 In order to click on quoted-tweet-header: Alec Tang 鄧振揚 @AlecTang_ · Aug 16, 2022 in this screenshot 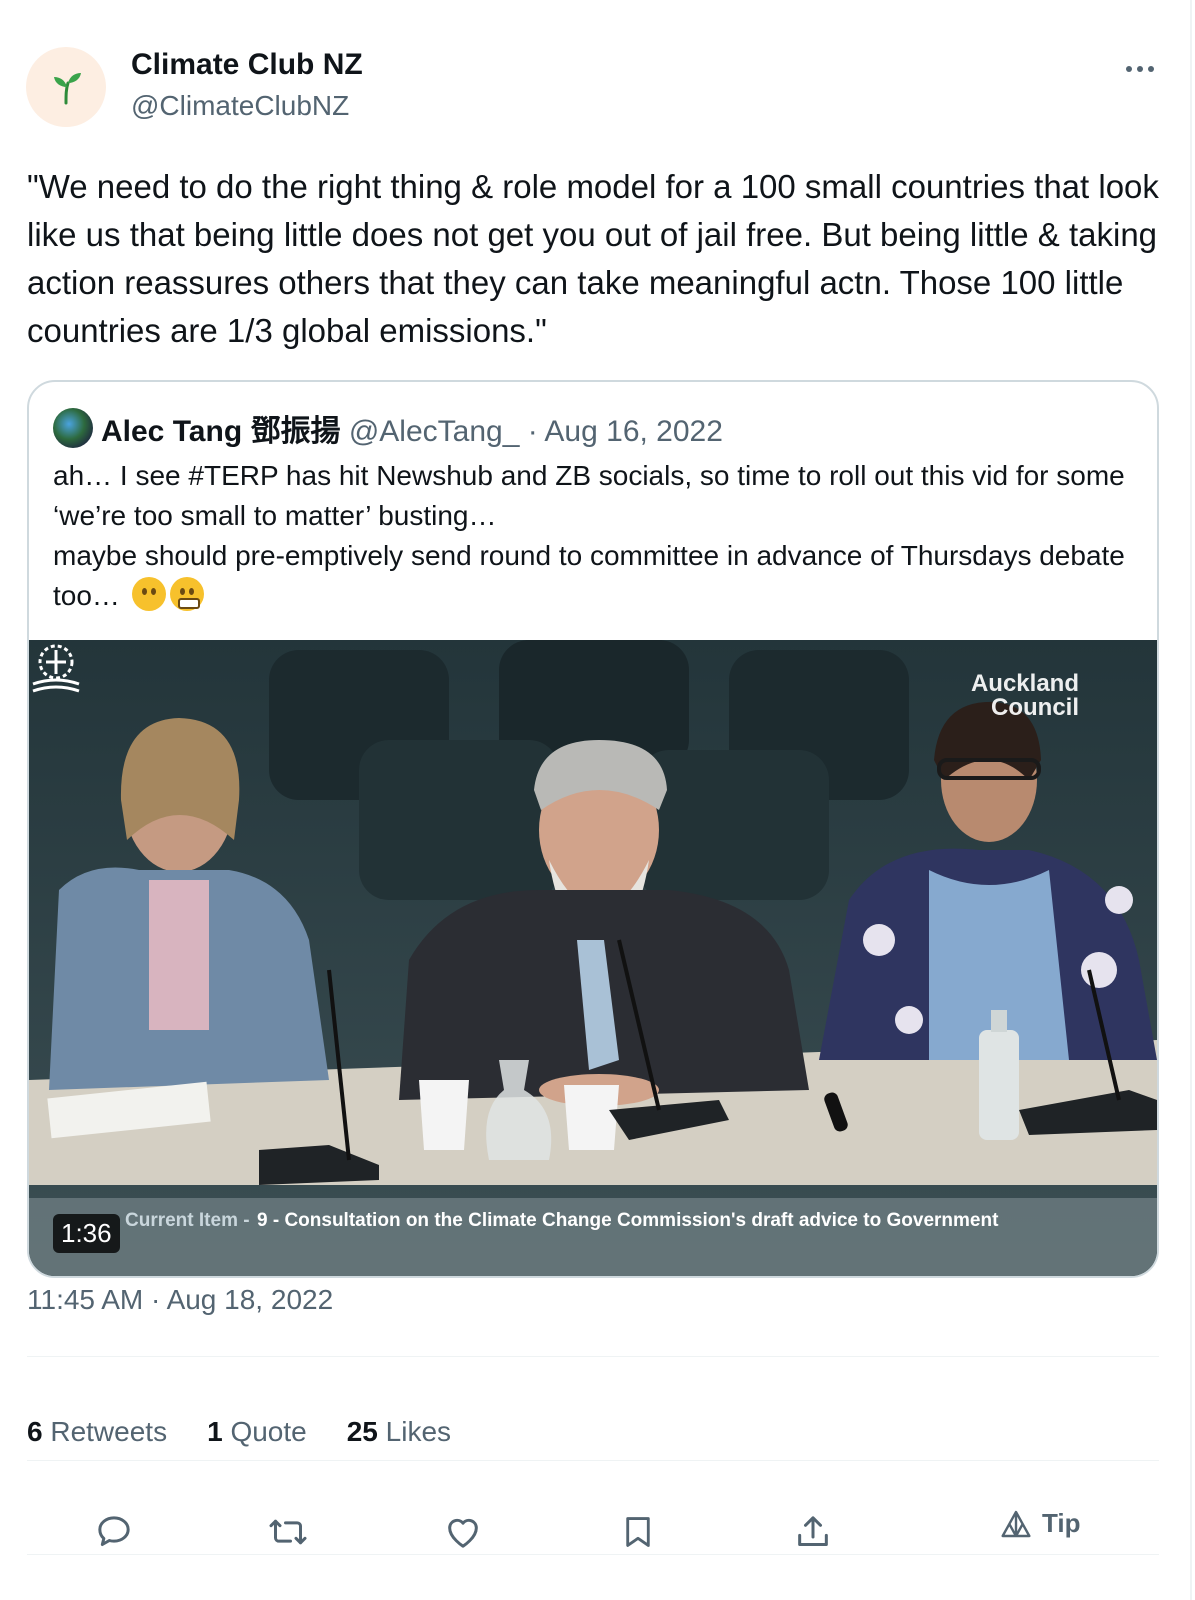, I will do `click(412, 428)`.